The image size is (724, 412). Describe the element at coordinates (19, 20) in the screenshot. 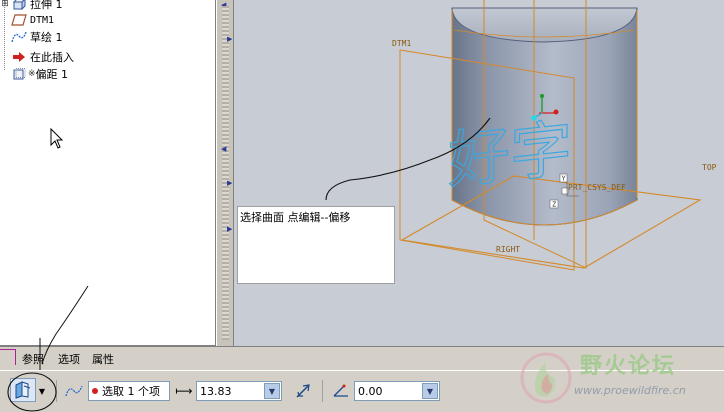

I see `datum-plane-icon` at that location.